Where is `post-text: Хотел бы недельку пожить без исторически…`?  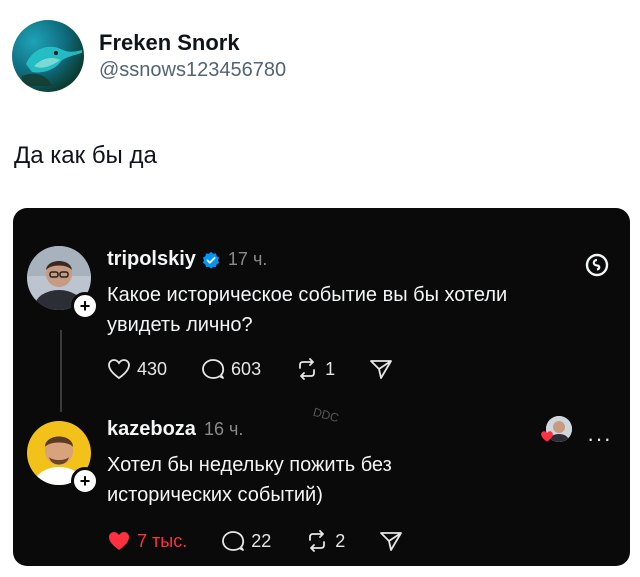 post-text: Хотел бы недельку пожить без исторически… is located at coordinates (249, 480).